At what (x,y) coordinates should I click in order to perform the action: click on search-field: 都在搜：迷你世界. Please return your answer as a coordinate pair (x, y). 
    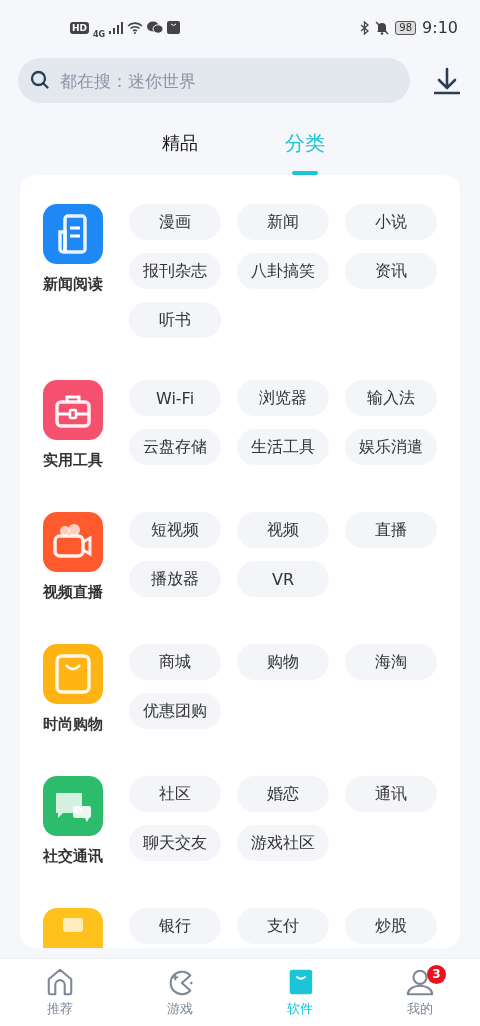
    Looking at the image, I should click on (214, 80).